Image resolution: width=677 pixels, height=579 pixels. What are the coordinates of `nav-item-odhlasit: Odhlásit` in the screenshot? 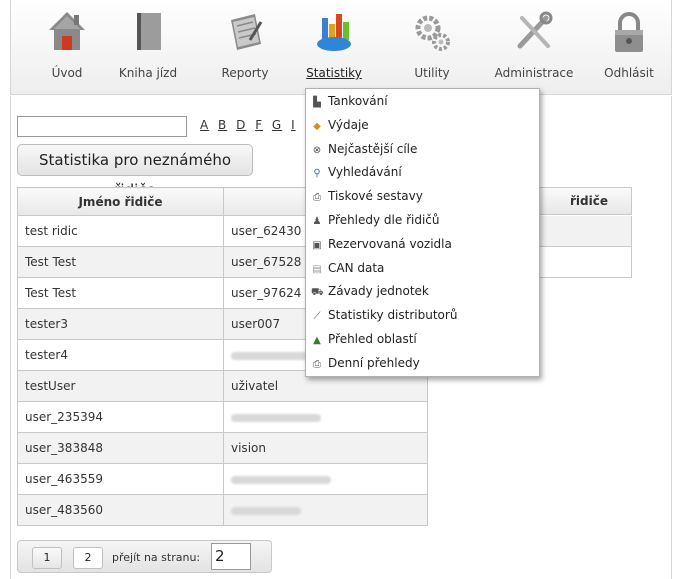 It's located at (629, 43).